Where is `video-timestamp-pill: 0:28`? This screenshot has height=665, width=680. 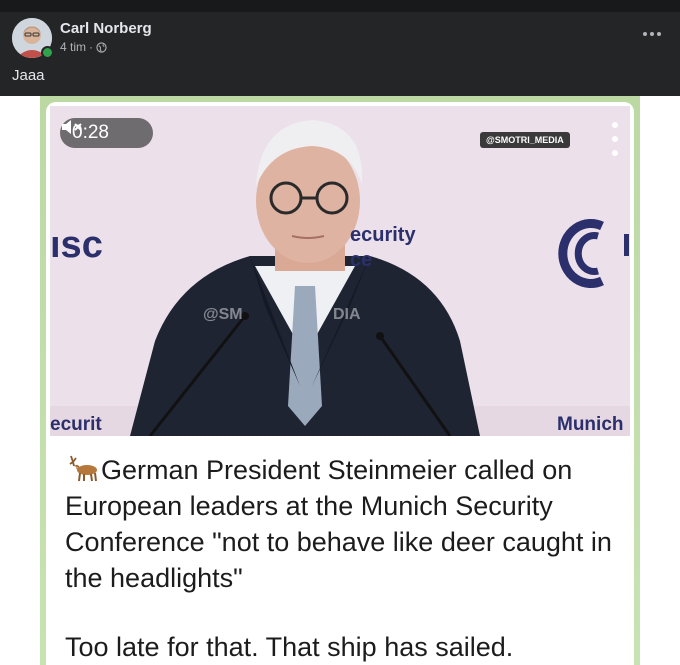
video-timestamp-pill: 0:28 is located at coordinates (106, 133).